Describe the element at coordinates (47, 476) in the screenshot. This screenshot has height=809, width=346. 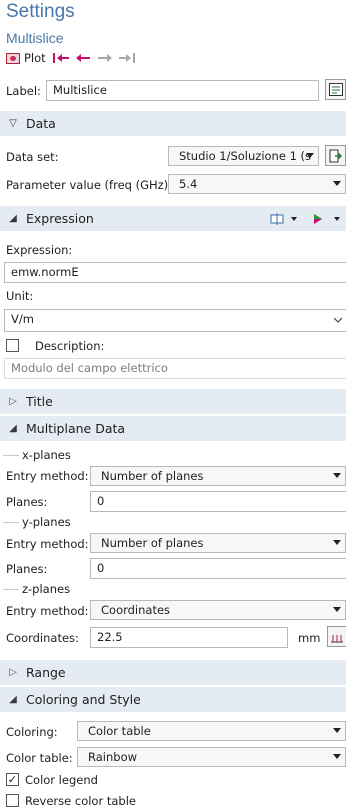
I see `x-entry-label: Entry method:` at that location.